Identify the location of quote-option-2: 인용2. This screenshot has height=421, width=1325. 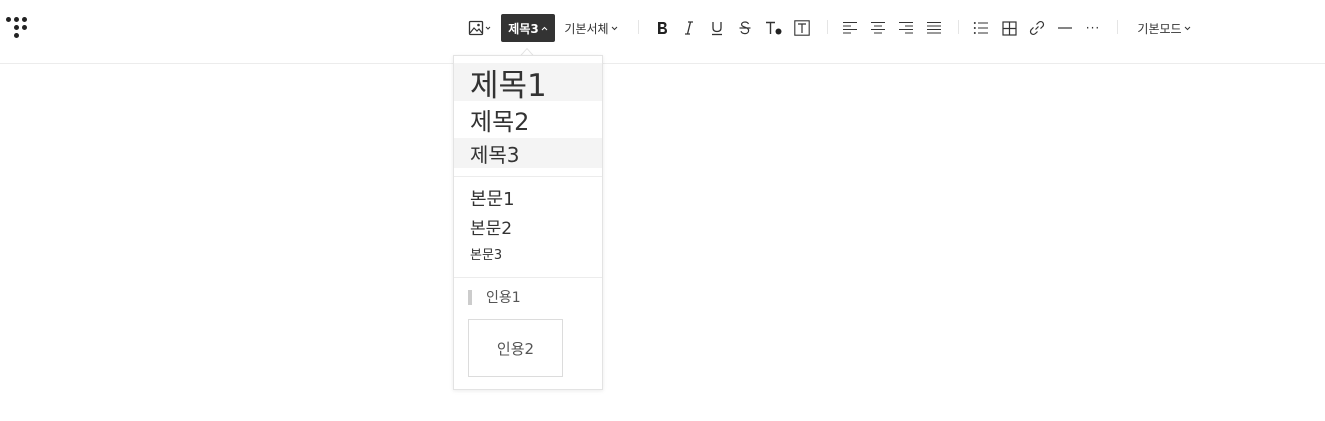
(515, 348).